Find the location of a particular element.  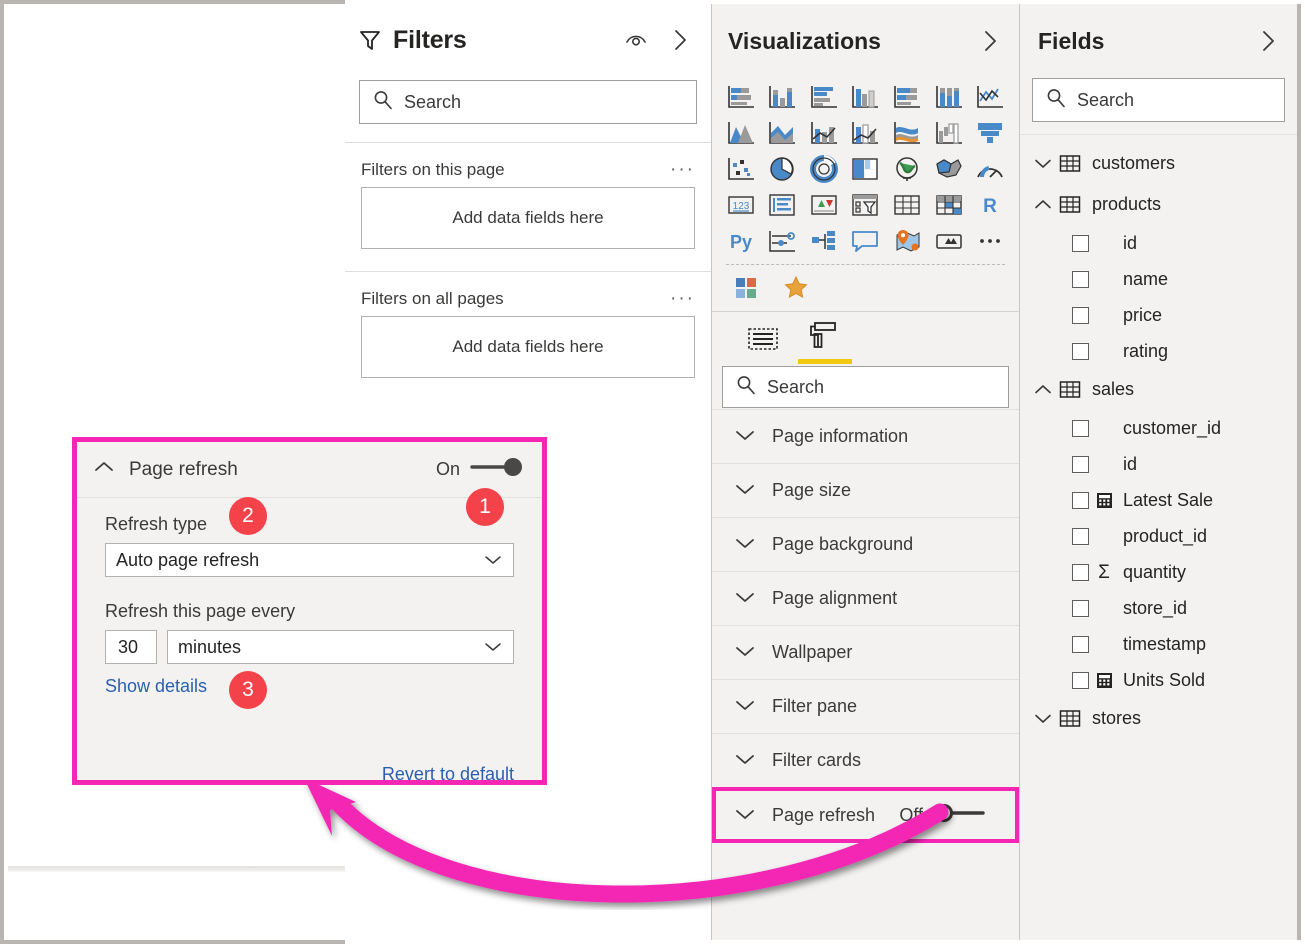

filters-on-this-page-menu-icon: ··· is located at coordinates (682, 169).